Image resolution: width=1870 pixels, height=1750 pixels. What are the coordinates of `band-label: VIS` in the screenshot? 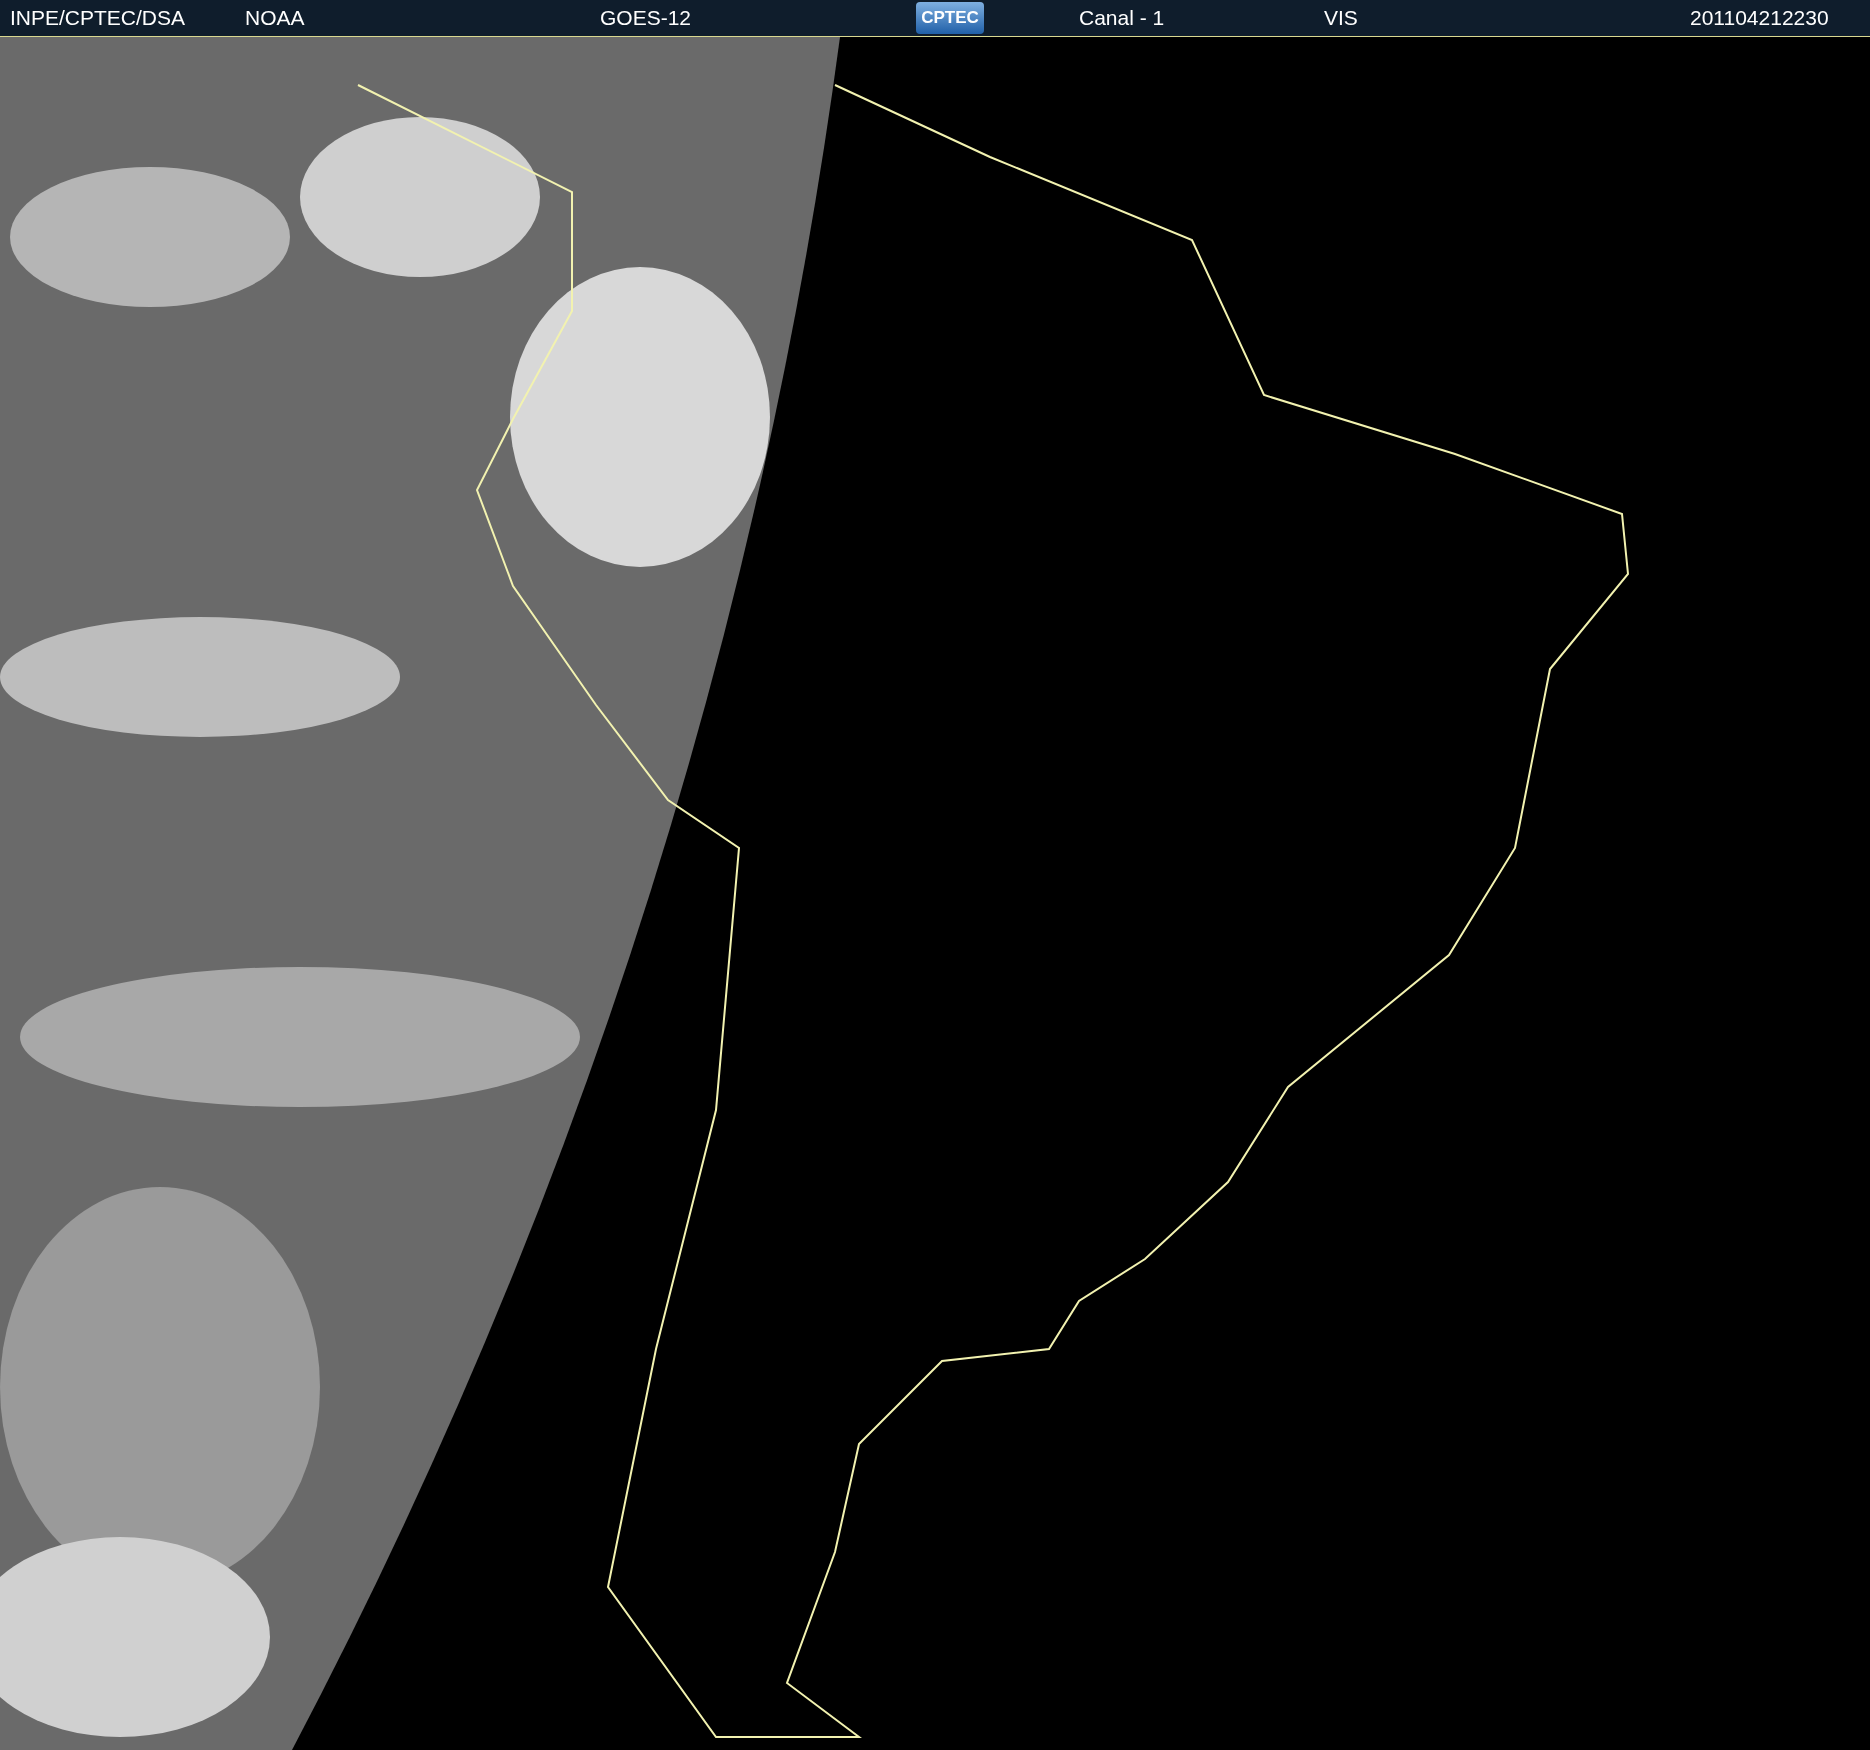 It's located at (1341, 18).